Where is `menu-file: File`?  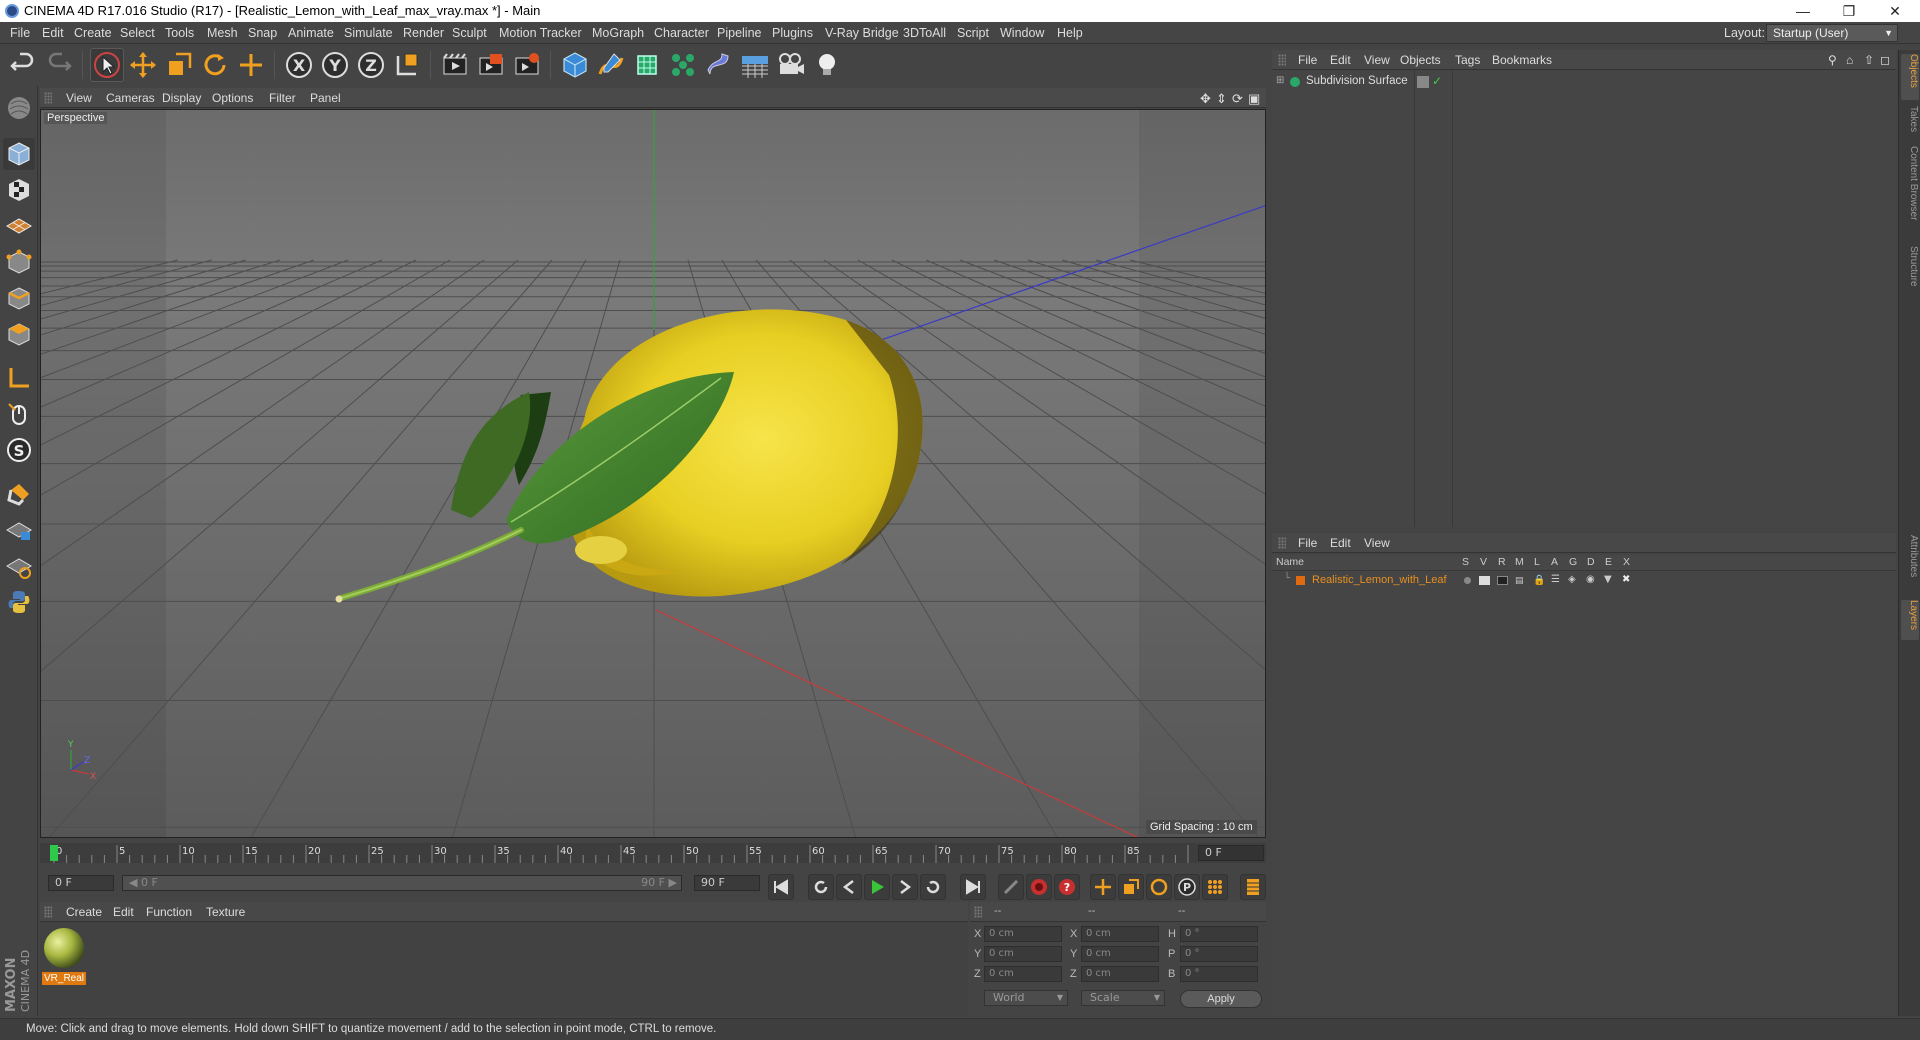
menu-file: File is located at coordinates (20, 33).